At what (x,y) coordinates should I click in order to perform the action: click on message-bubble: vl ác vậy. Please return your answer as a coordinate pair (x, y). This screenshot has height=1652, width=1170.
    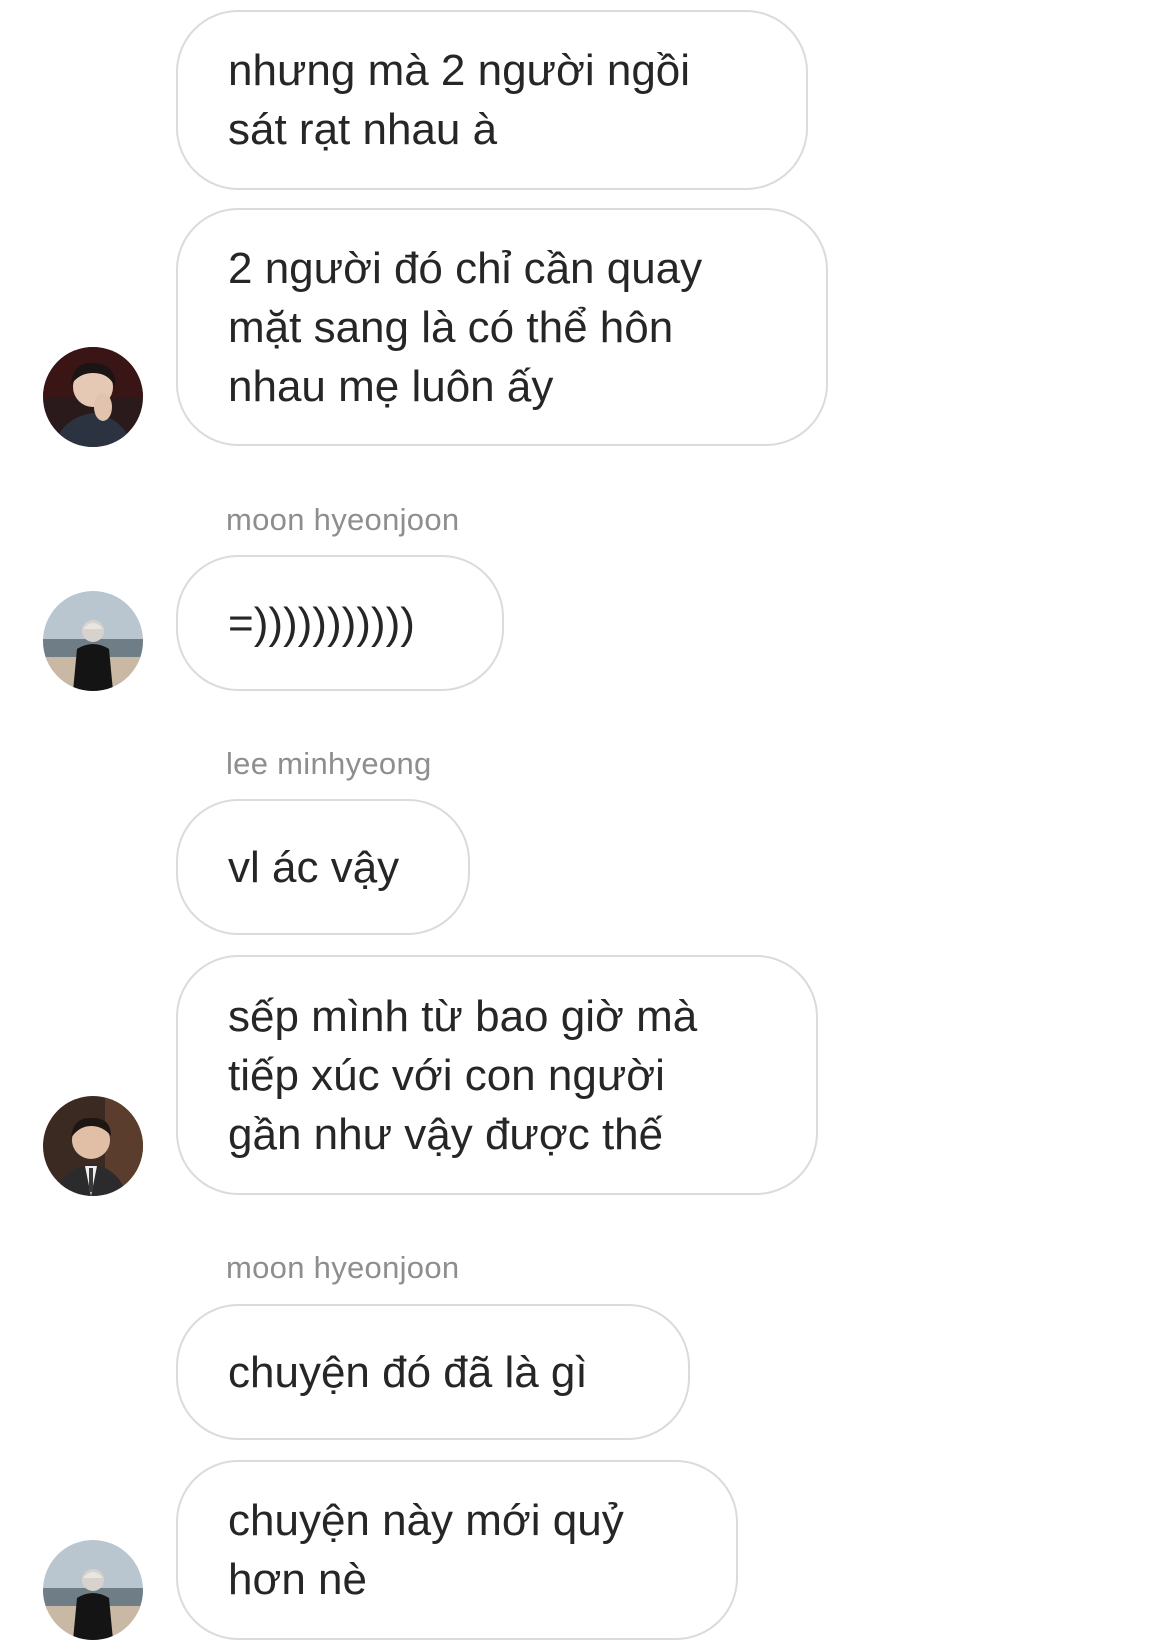
    Looking at the image, I should click on (323, 867).